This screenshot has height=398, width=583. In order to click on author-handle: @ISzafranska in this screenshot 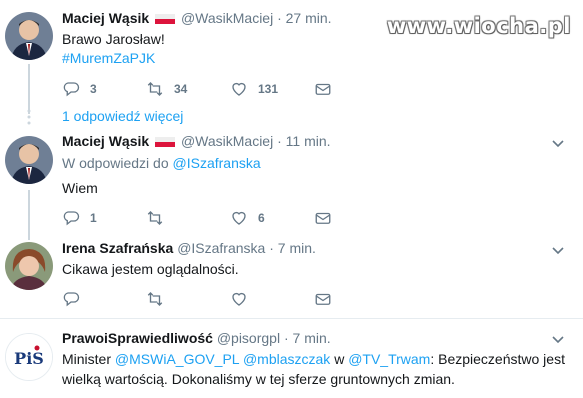, I will do `click(221, 248)`.